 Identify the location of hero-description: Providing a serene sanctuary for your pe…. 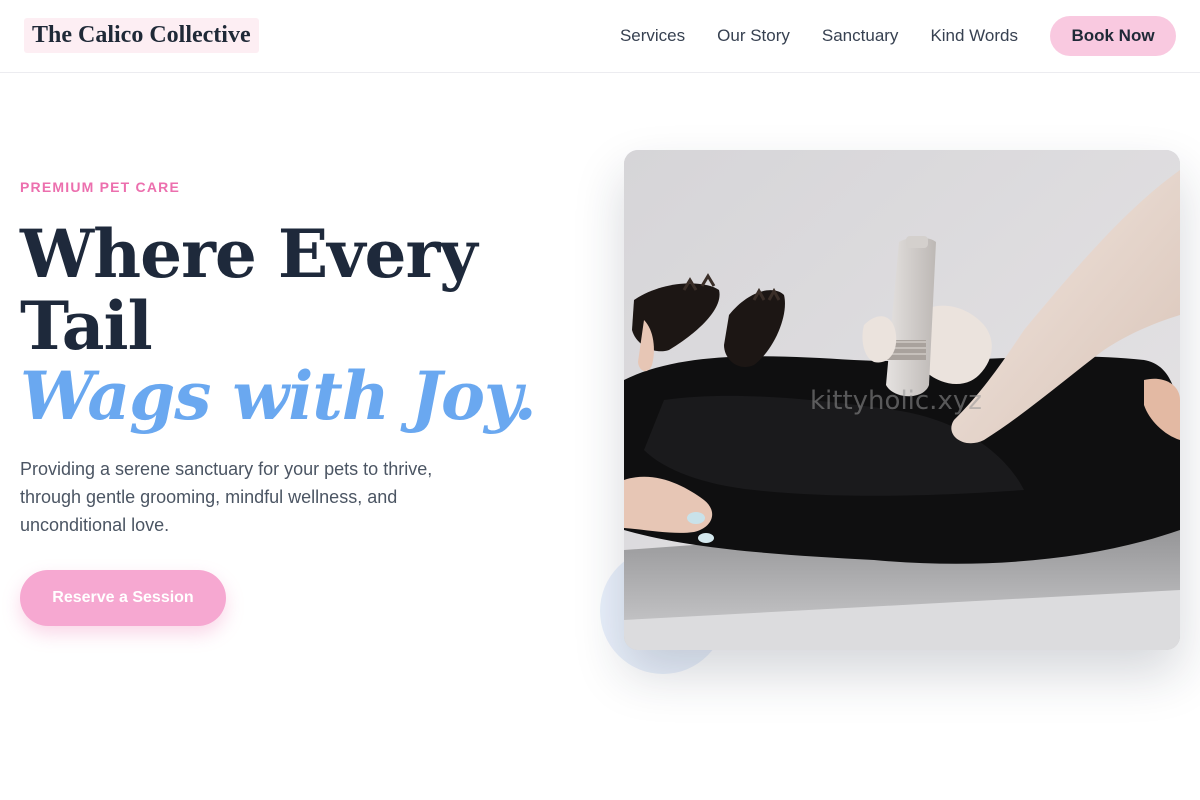
(226, 497).